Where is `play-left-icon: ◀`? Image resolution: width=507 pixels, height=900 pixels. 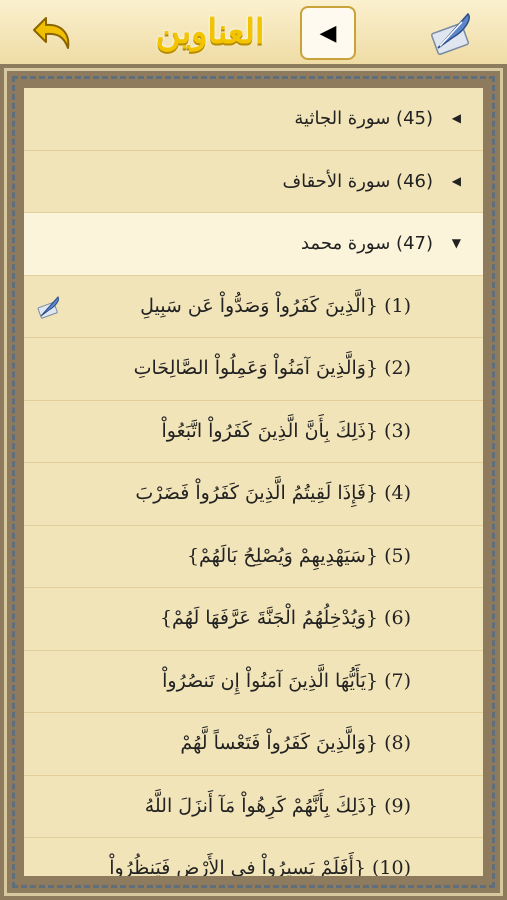 play-left-icon: ◀ is located at coordinates (328, 33).